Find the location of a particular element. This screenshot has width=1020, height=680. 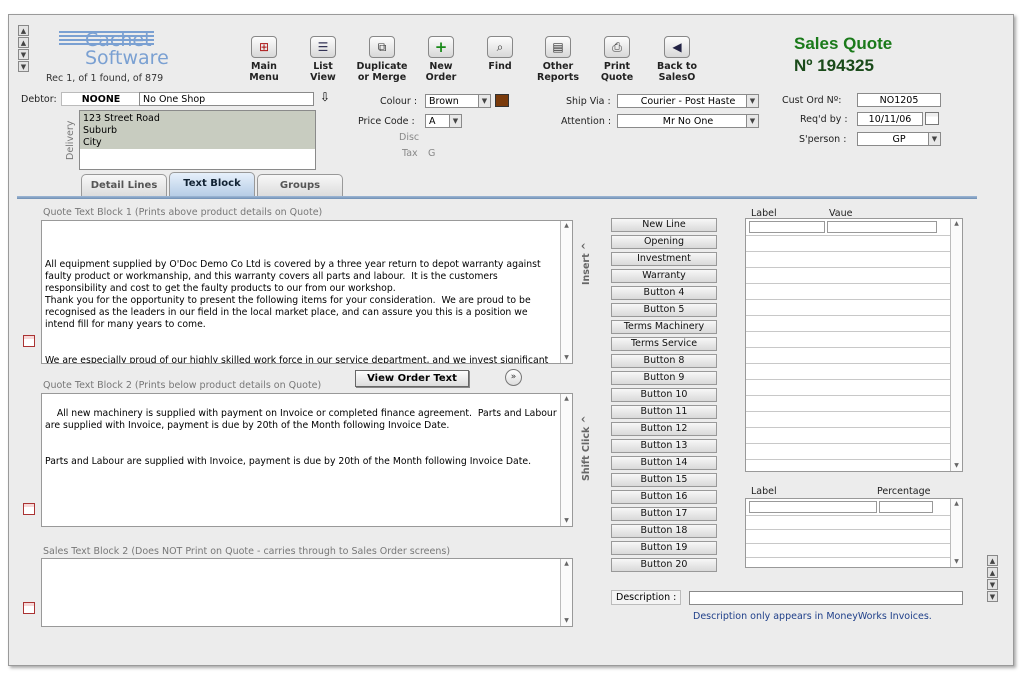

prev-record-icon: ▲ is located at coordinates (23, 42).